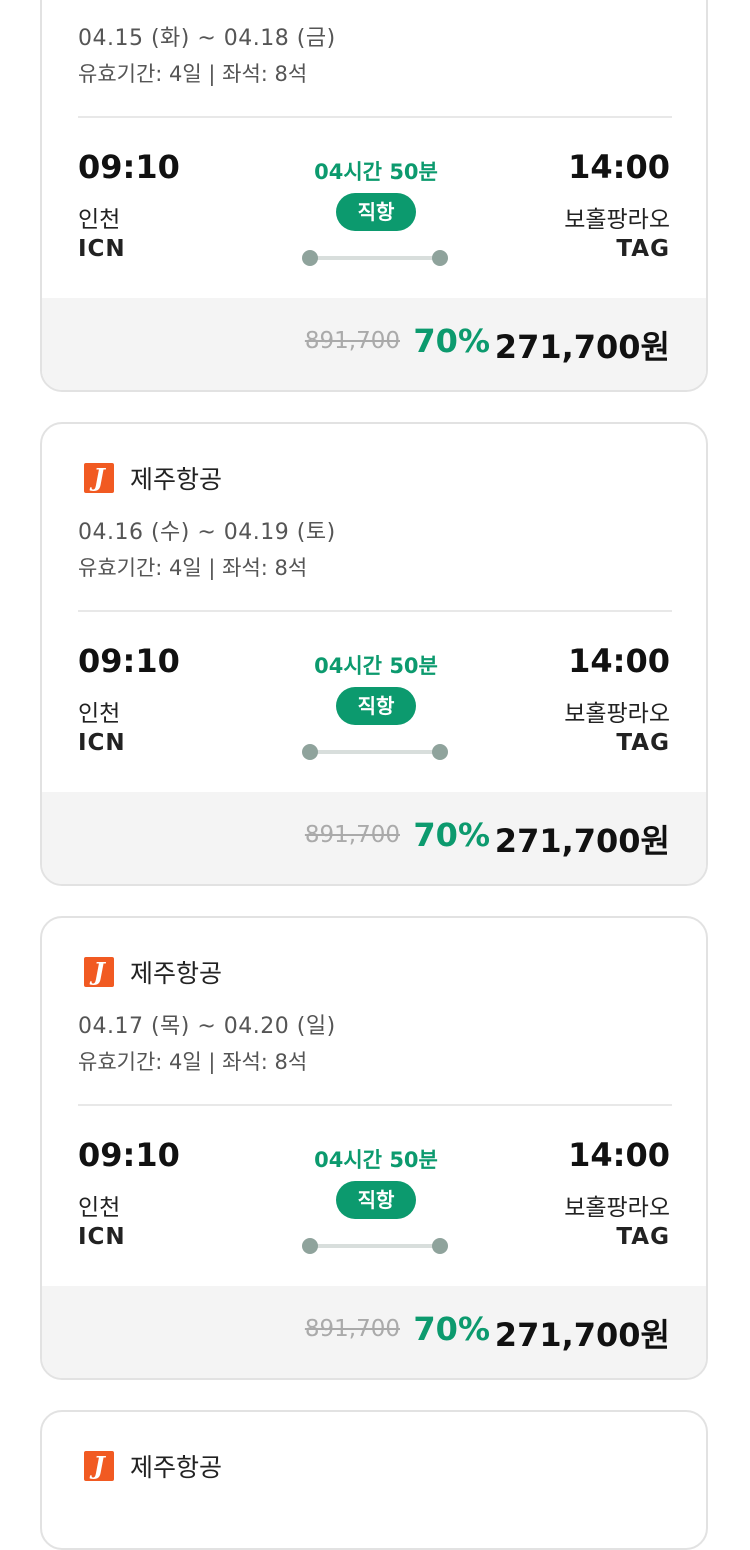  I want to click on travel-dates: 04.15 (화) ~ 04.18 (금), so click(207, 38).